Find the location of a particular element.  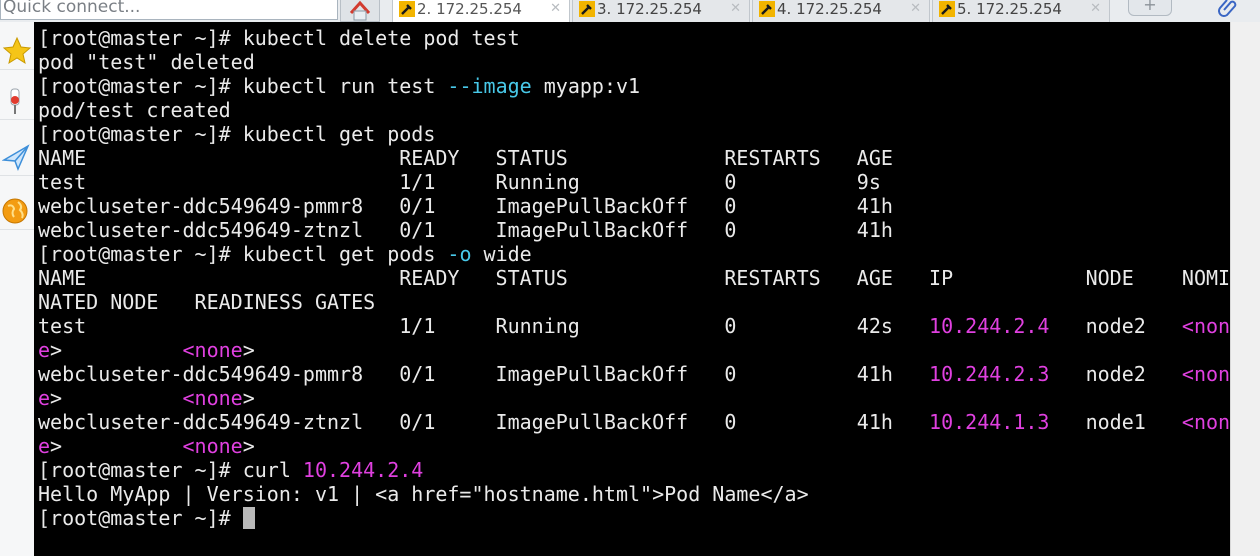

tab-session-4: 4. 172.25.254 ✕ is located at coordinates (841, 11).